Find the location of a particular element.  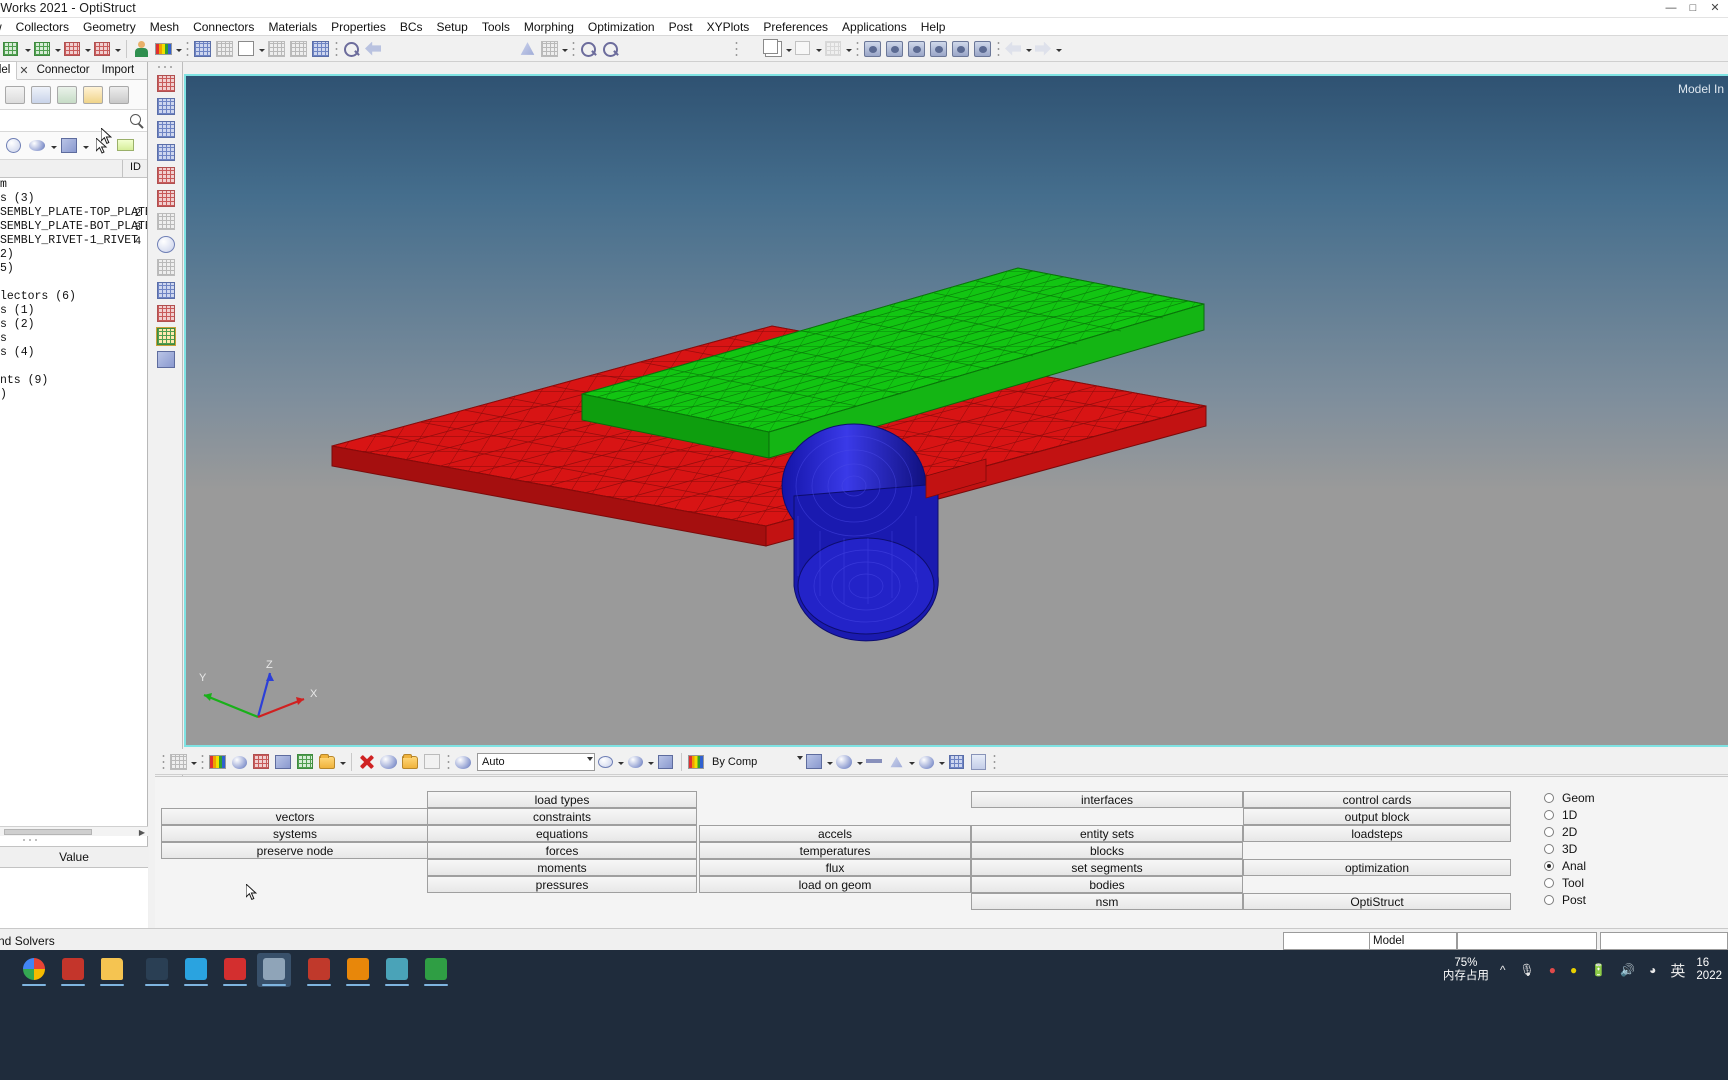

global-display-icon is located at coordinates (179, 762).